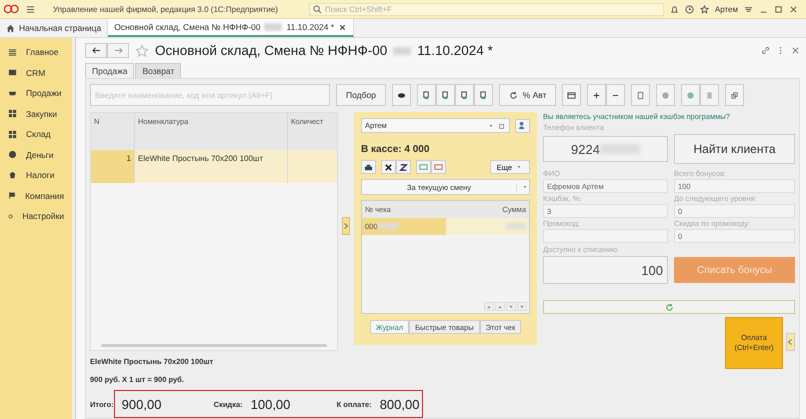  What do you see at coordinates (271, 404) in the screenshot?
I see `total-value: 100,00` at bounding box center [271, 404].